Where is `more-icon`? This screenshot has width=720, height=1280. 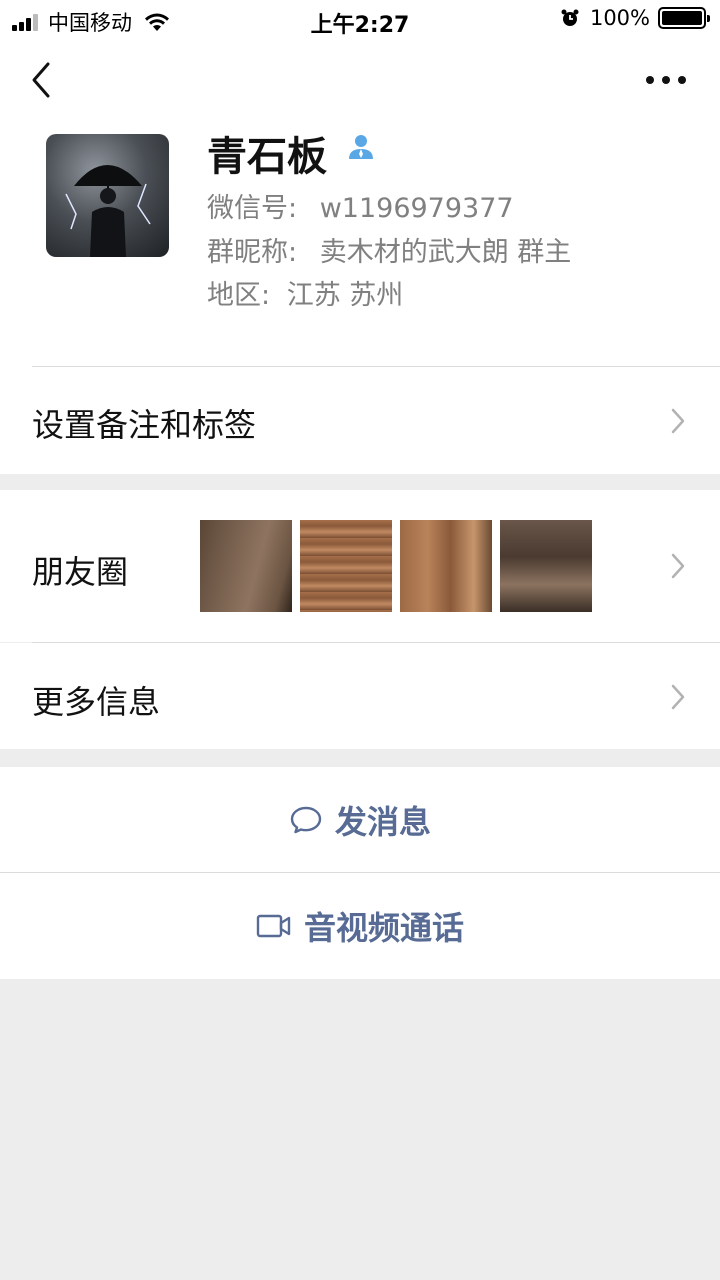 more-icon is located at coordinates (666, 80).